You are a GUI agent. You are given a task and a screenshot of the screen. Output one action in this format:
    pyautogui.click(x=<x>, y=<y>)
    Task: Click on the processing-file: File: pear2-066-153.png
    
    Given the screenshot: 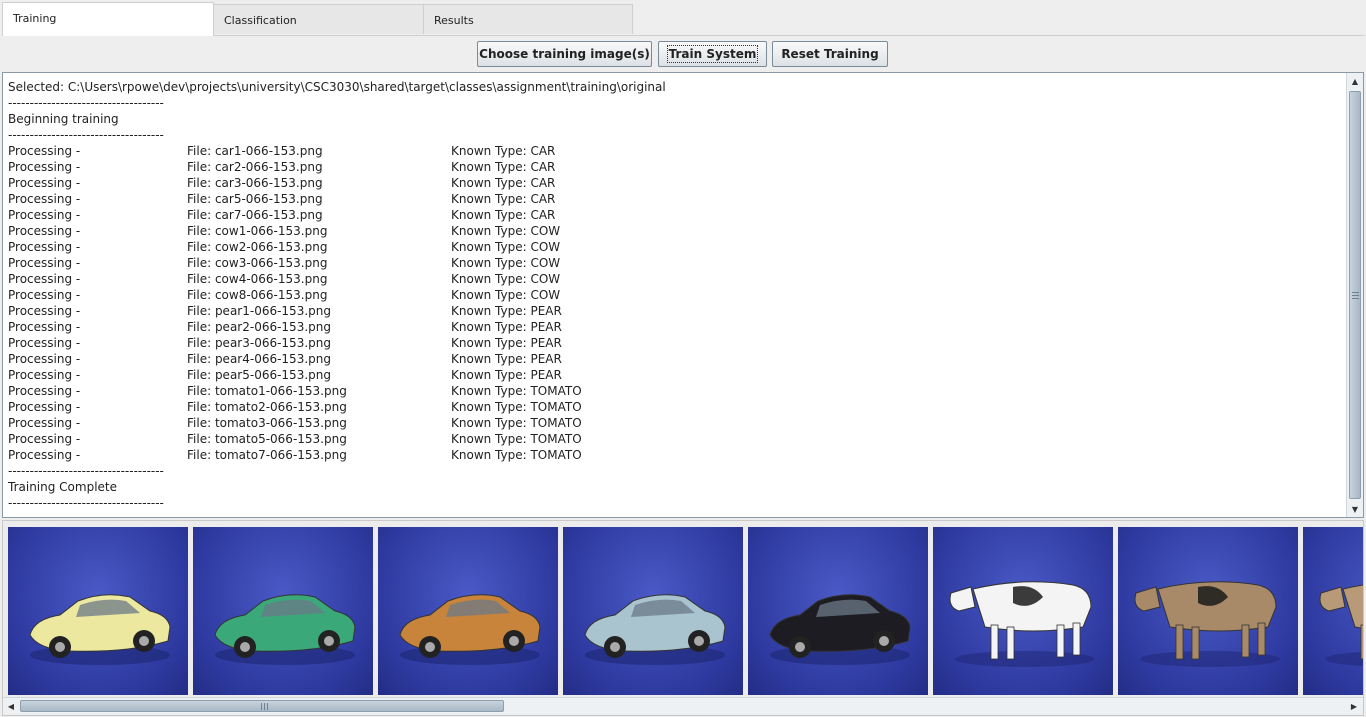 What is the action you would take?
    pyautogui.click(x=259, y=327)
    